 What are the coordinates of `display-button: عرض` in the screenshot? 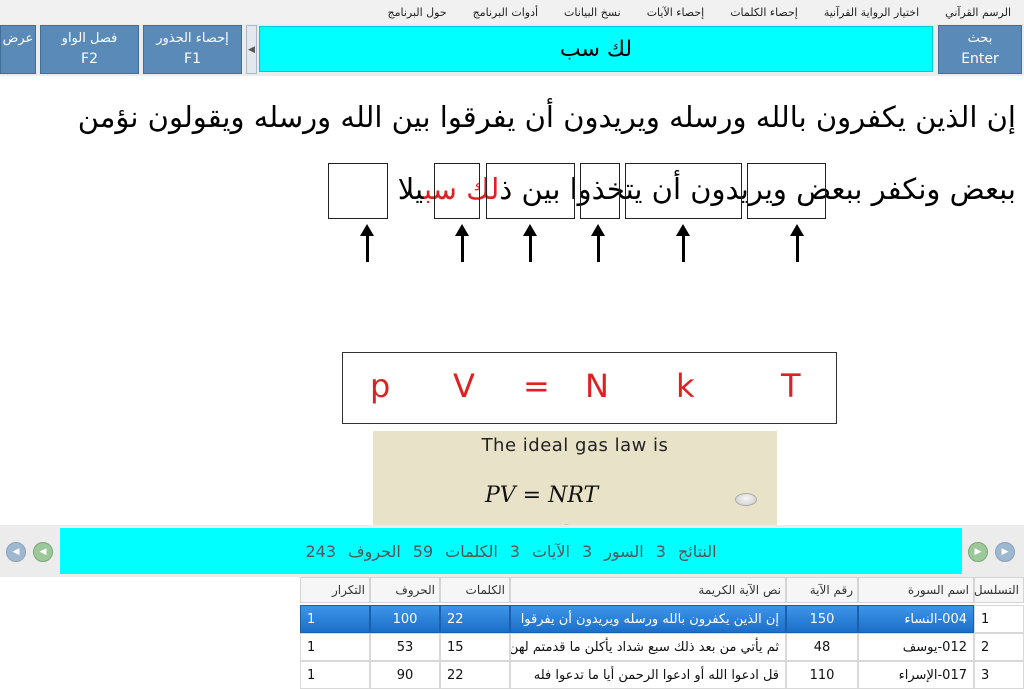 It's located at (18, 49).